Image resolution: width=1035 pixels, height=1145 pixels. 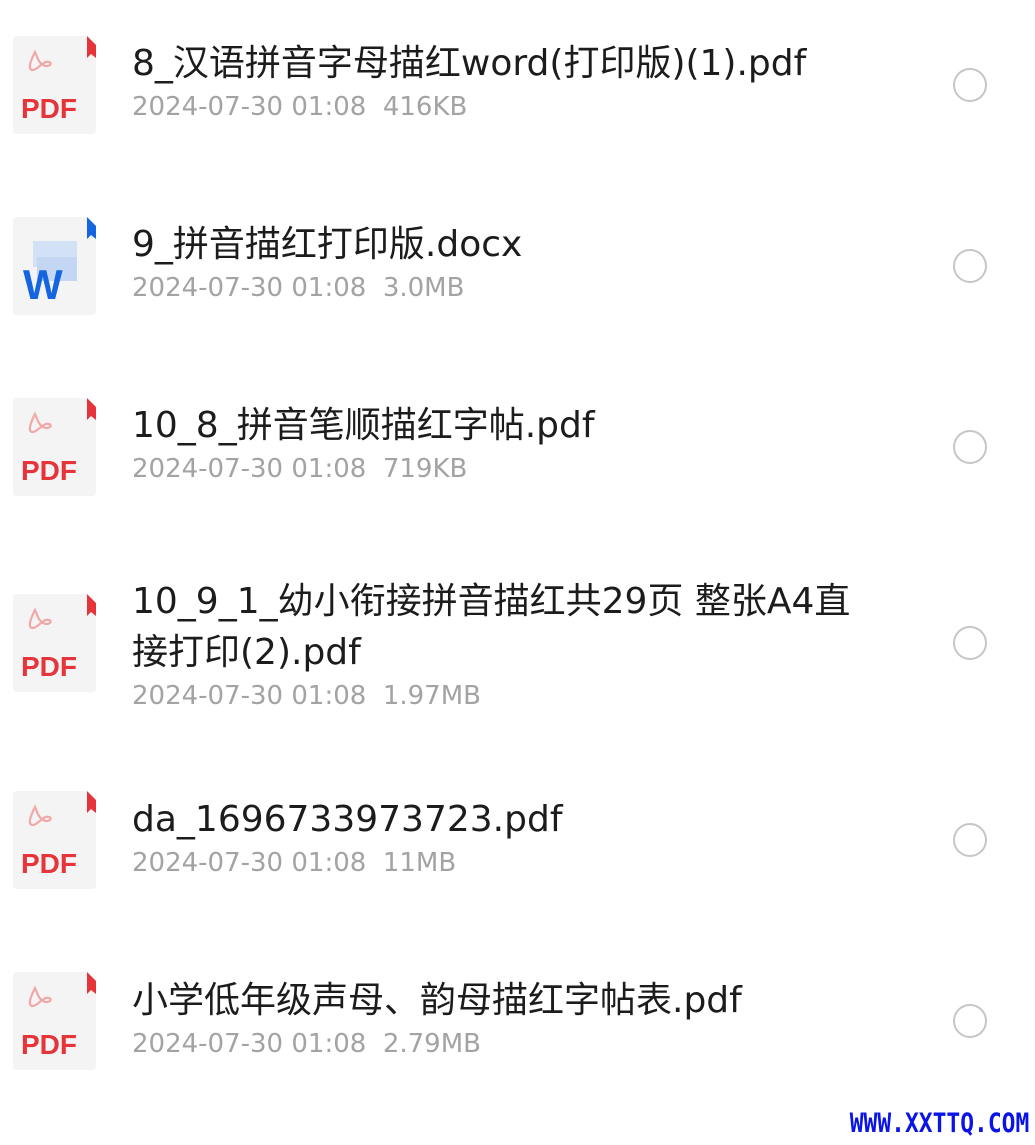 What do you see at coordinates (512, 696) in the screenshot?
I see `file-meta: 2024-07-30 01:08 1.97MB` at bounding box center [512, 696].